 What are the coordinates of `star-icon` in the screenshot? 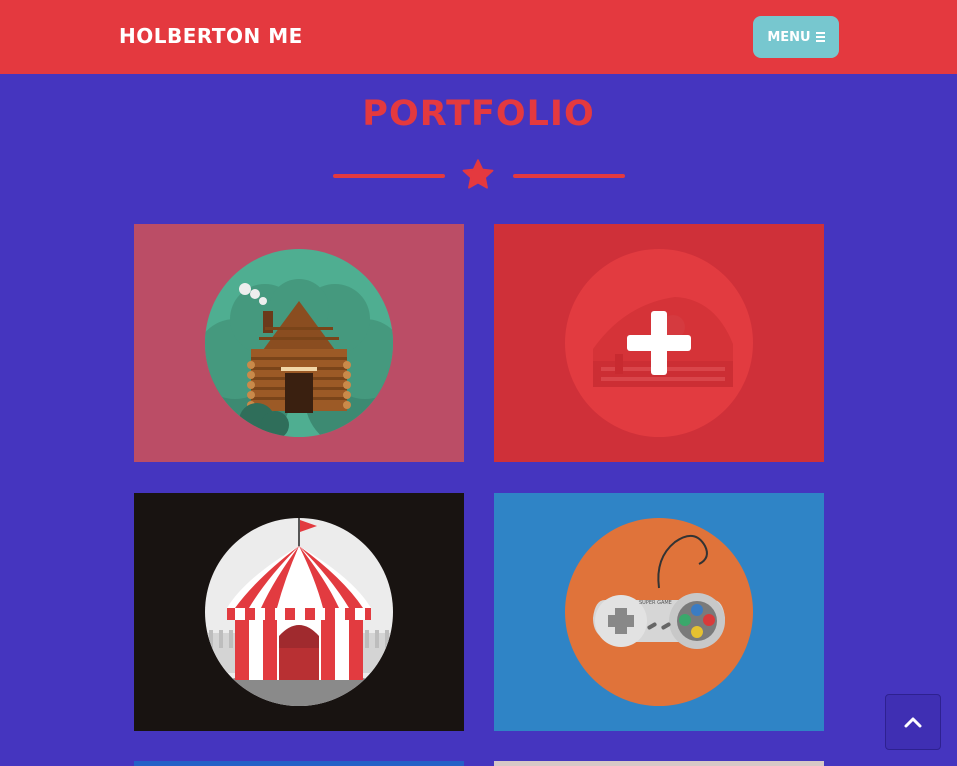 It's located at (478, 174).